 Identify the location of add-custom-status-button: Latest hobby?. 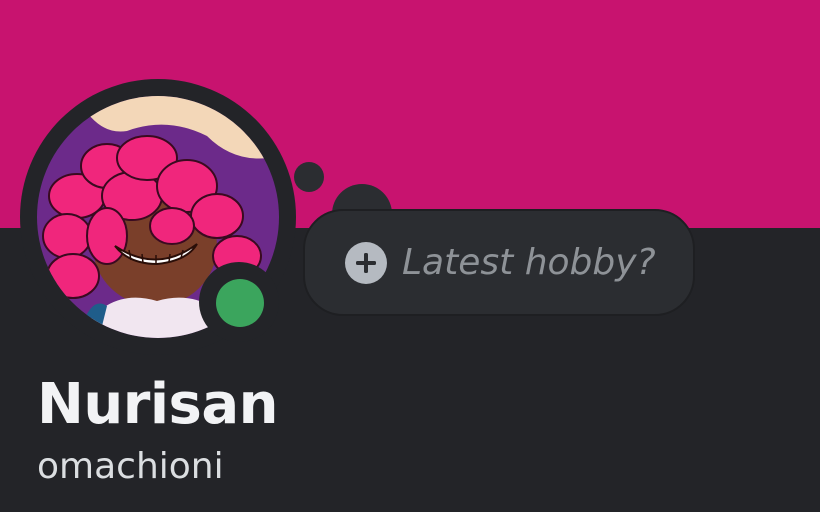
(499, 262).